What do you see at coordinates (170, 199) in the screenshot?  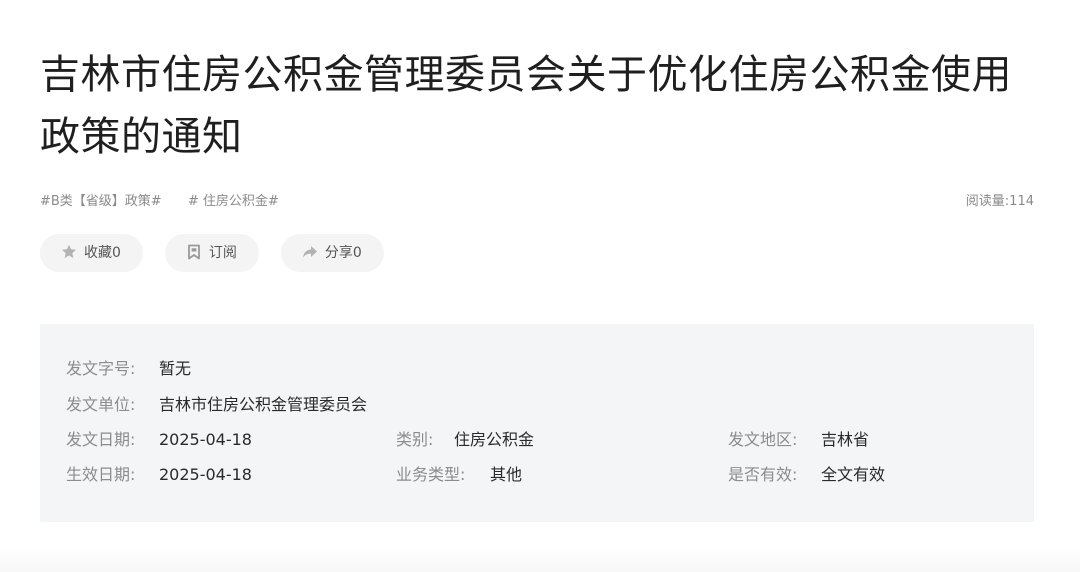 I see `tag-list: #B类【省级】政策# # 住房公积金#` at bounding box center [170, 199].